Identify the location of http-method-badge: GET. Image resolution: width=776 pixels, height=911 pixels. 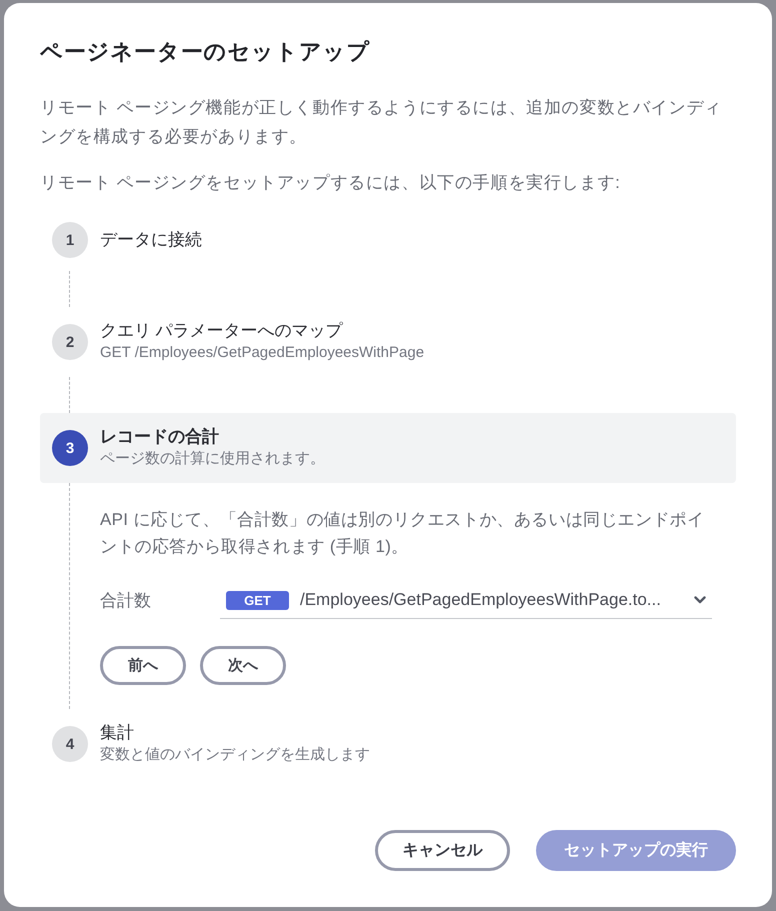
(257, 600).